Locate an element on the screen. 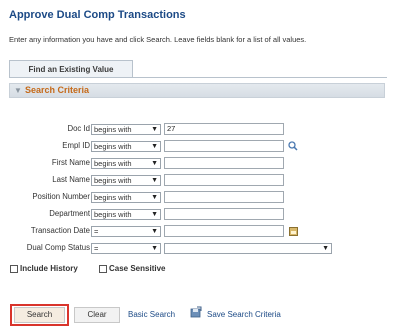 This screenshot has height=326, width=396. field-row-dual-comp-status: Dual Comp Status is located at coordinates (45, 248).